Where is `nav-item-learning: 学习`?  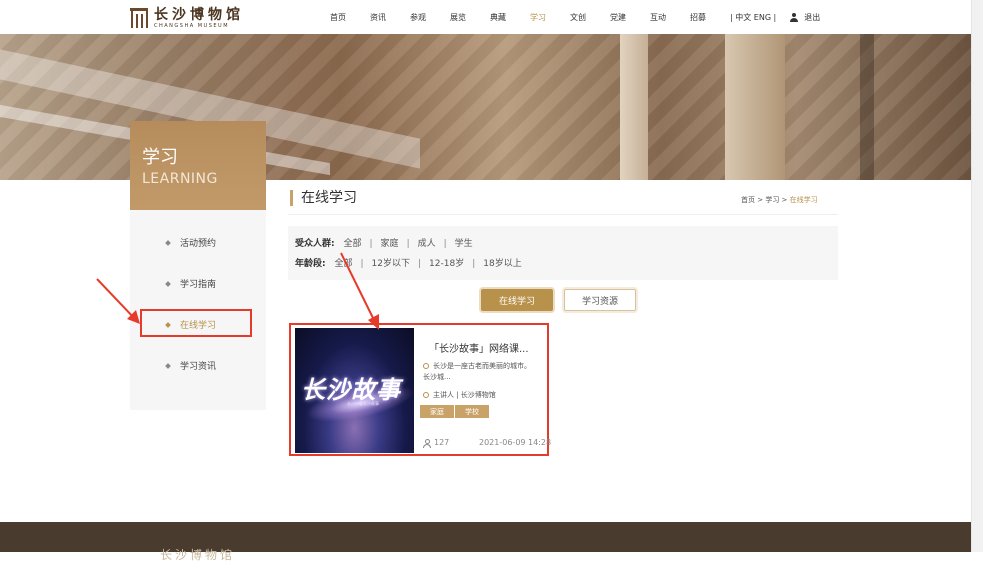
nav-item-learning: 学习 is located at coordinates (538, 17).